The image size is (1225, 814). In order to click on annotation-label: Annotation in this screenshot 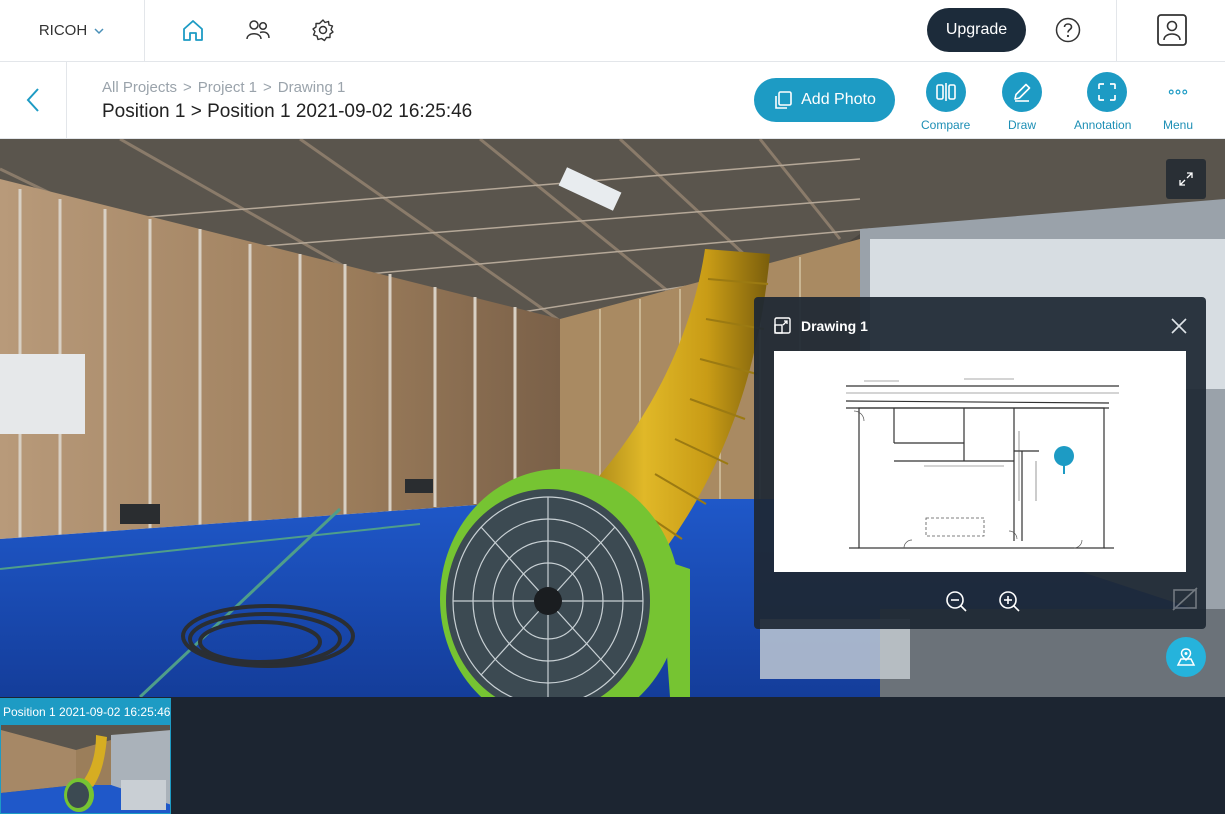, I will do `click(1103, 125)`.